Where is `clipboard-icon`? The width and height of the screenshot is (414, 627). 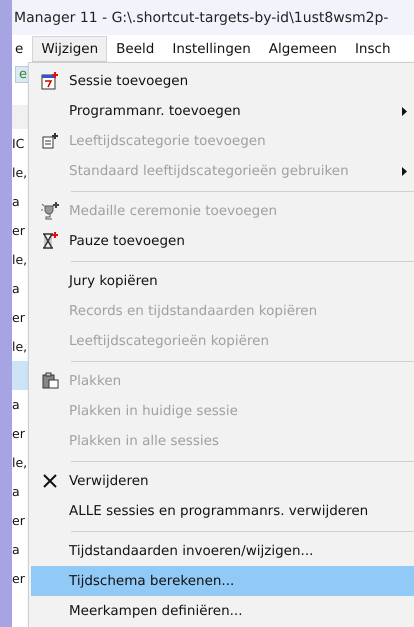 clipboard-icon is located at coordinates (50, 381).